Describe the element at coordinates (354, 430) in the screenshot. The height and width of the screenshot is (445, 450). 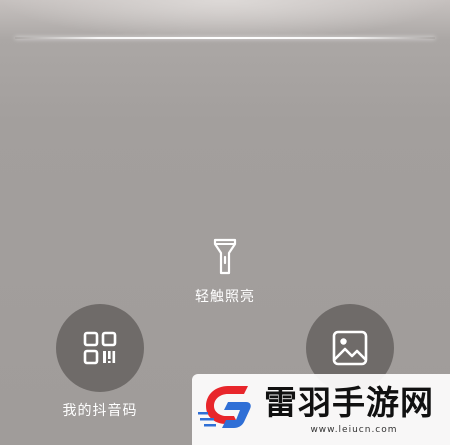
I see `watermark-url: www.leiucn.com` at that location.